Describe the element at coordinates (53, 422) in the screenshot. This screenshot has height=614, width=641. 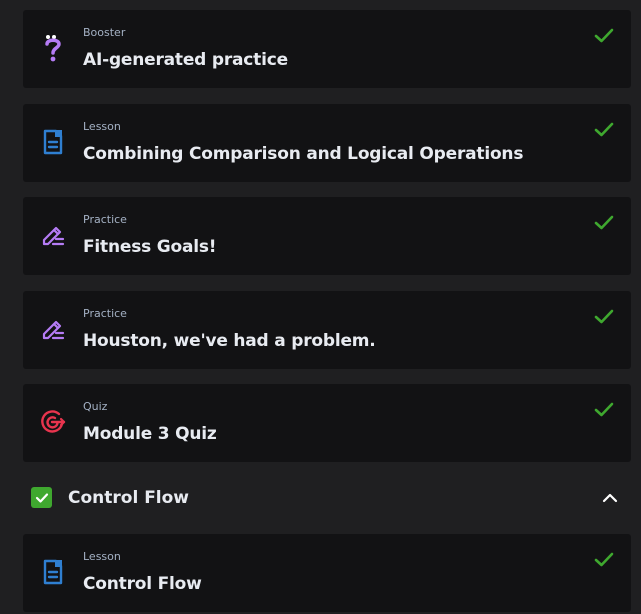
I see `quiz-target-icon` at that location.